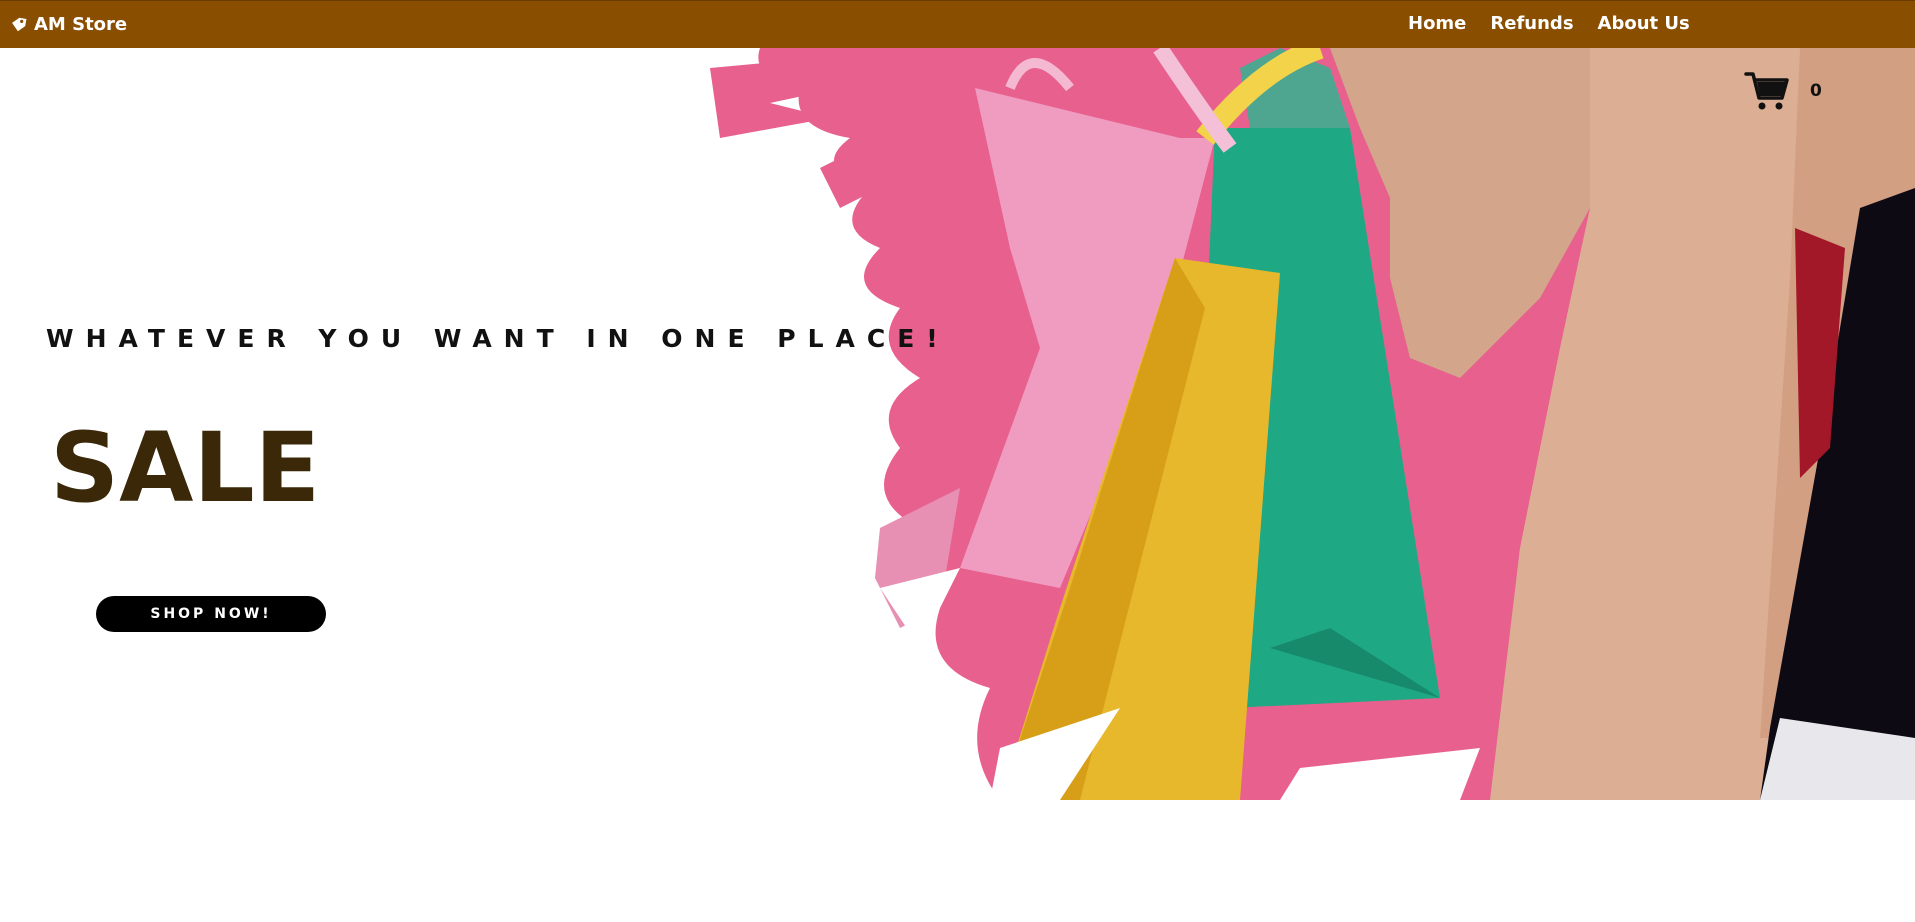  Describe the element at coordinates (957, 24) in the screenshot. I see `top-navbar: AM Store Home Refunds About Us` at that location.